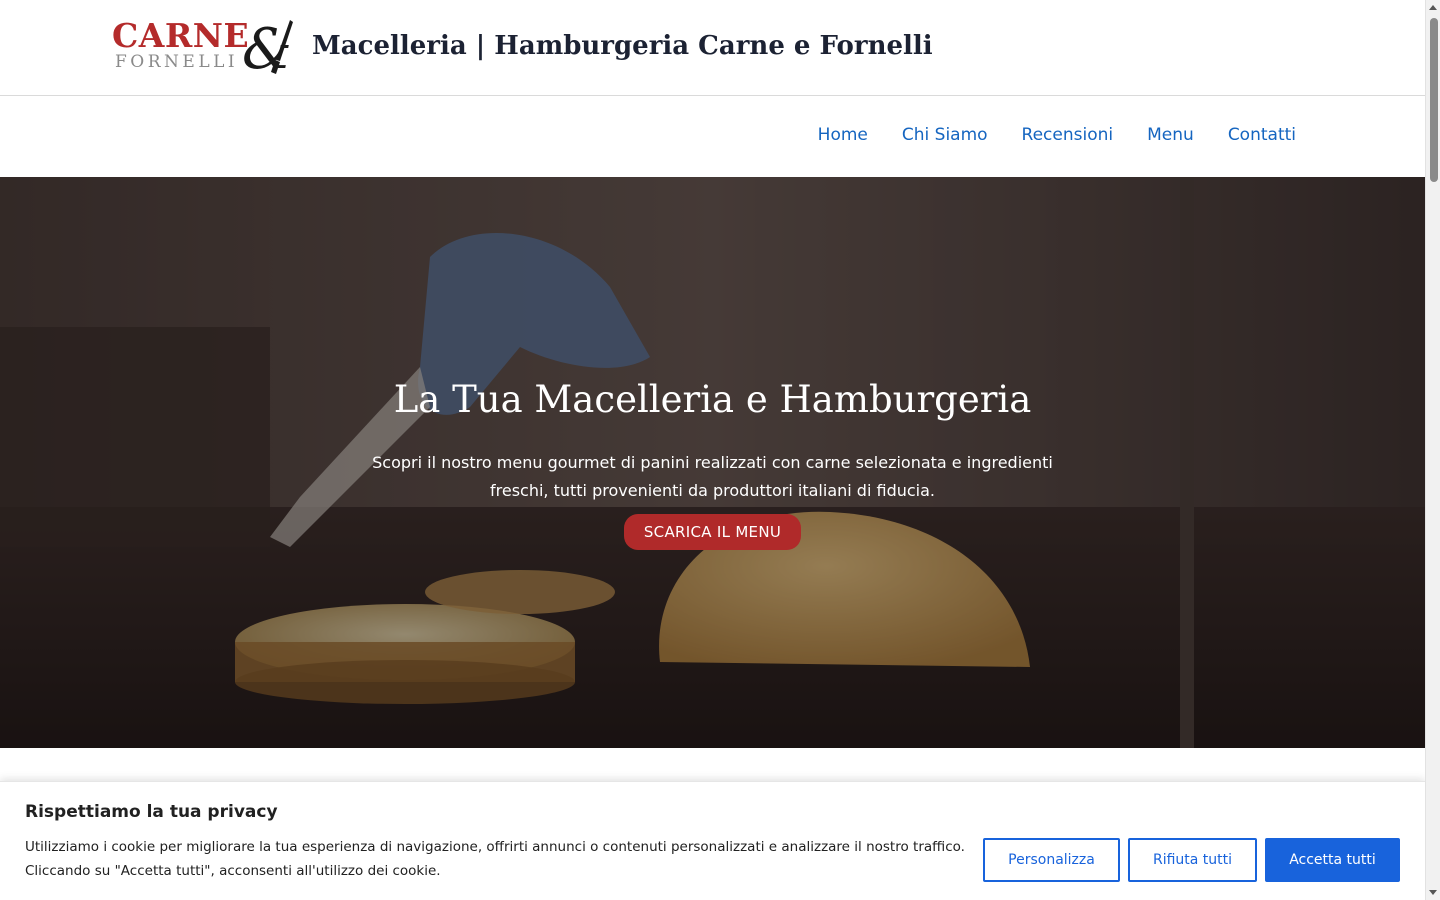 The width and height of the screenshot is (1440, 900). Describe the element at coordinates (1051, 860) in the screenshot. I see `customize-cookies-button: Personalizza` at that location.